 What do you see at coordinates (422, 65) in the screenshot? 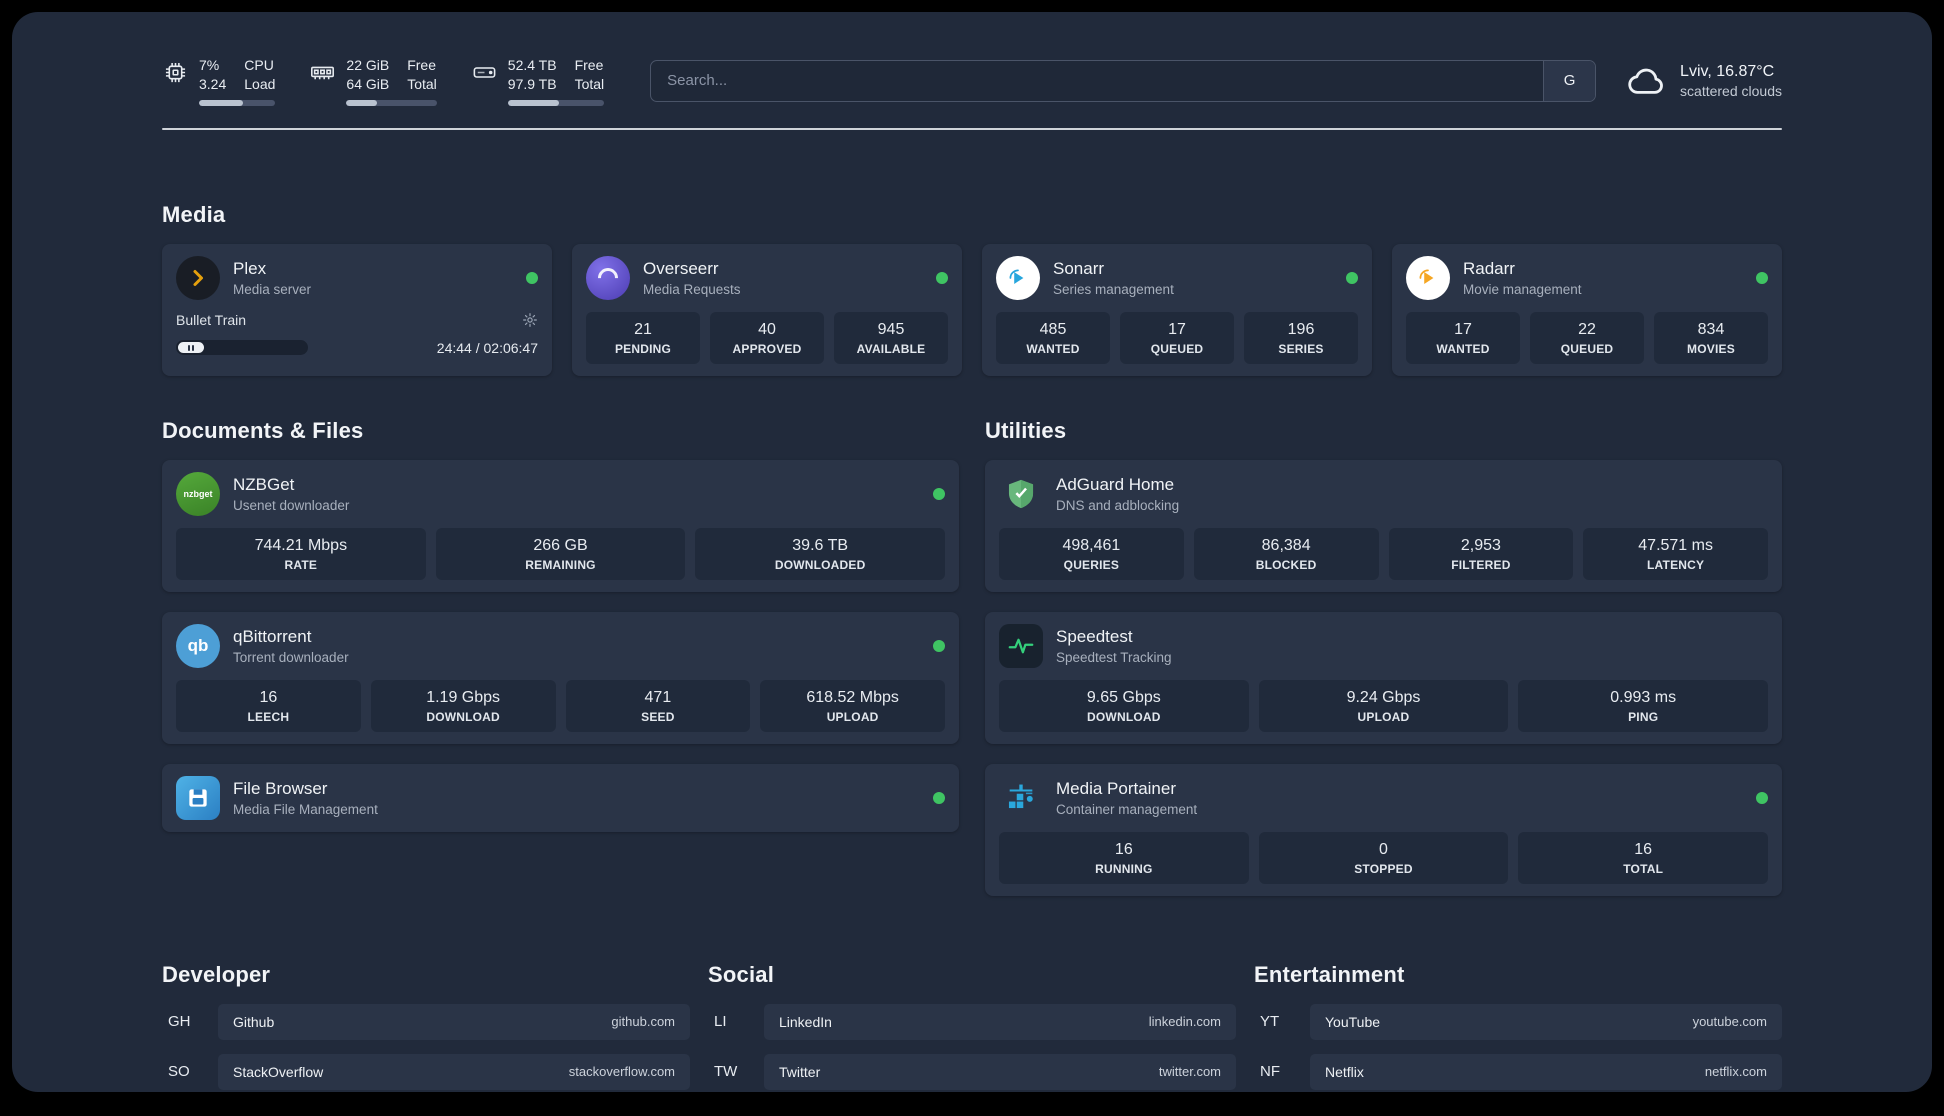
I see `memory-free-label: Free` at bounding box center [422, 65].